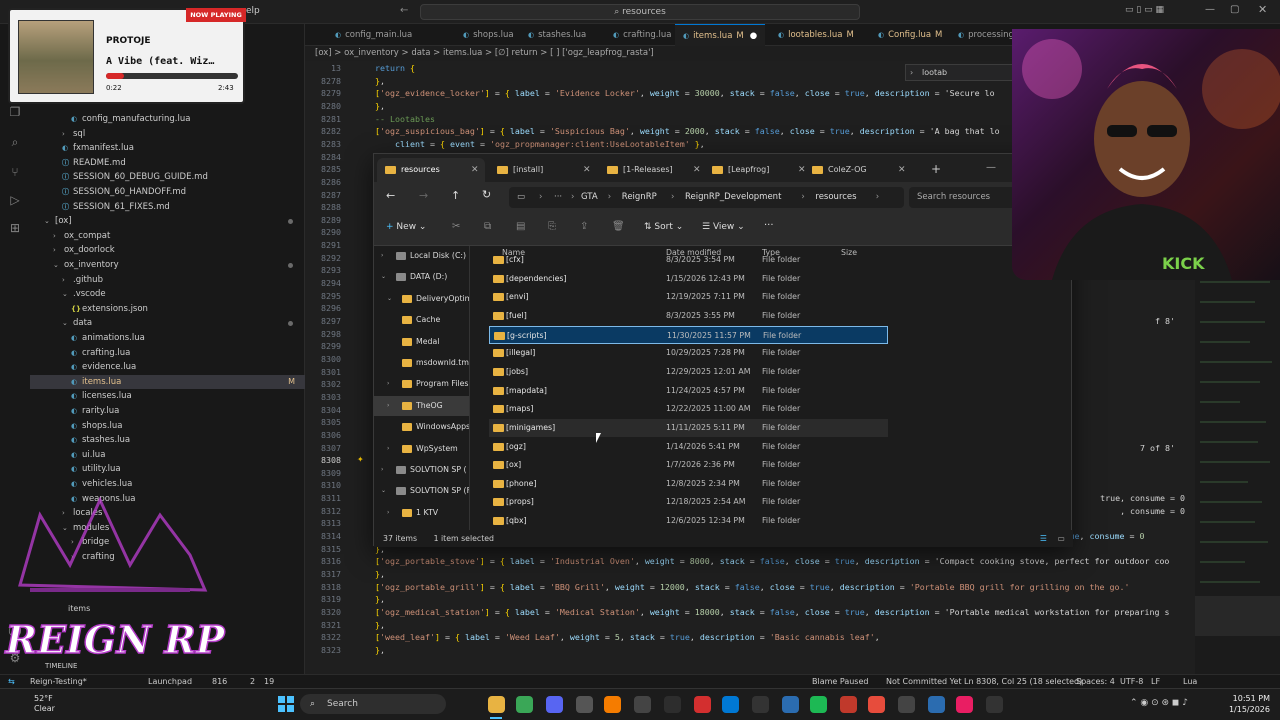 This screenshot has height=720, width=1280. I want to click on find-widget: › lootab A, so click(965, 72).